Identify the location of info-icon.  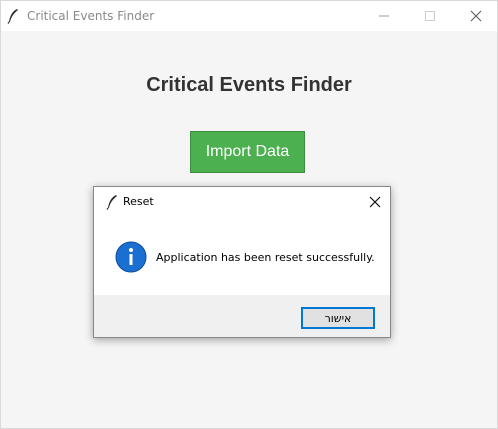
(131, 257).